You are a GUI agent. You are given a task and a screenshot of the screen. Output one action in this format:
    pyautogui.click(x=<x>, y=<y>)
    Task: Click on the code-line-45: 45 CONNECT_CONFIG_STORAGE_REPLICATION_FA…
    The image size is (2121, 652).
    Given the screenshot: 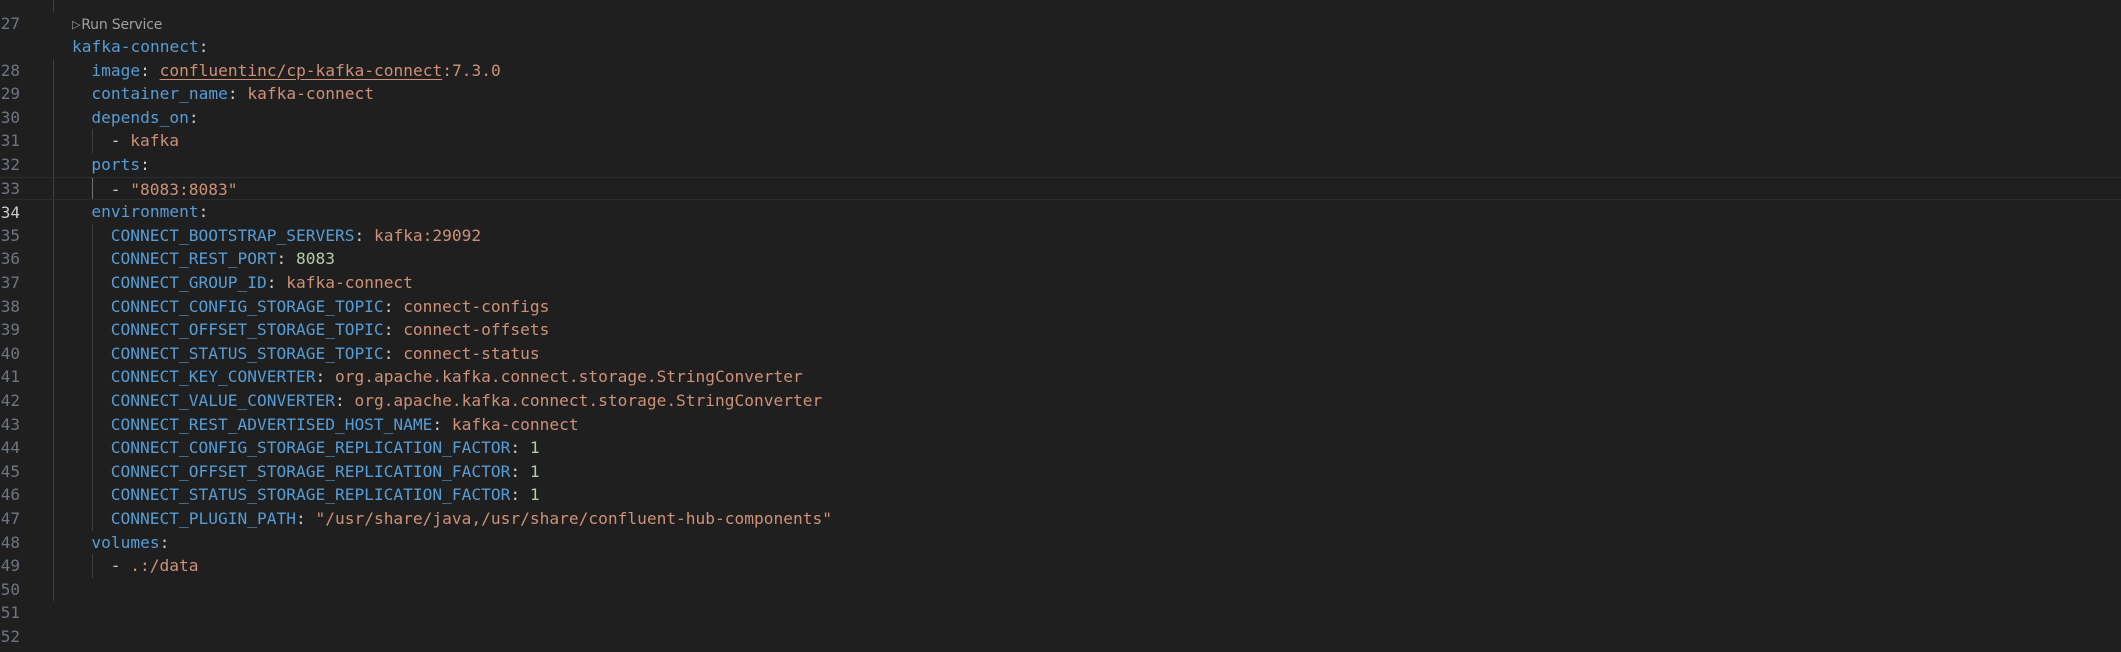 What is the action you would take?
    pyautogui.click(x=1060, y=458)
    